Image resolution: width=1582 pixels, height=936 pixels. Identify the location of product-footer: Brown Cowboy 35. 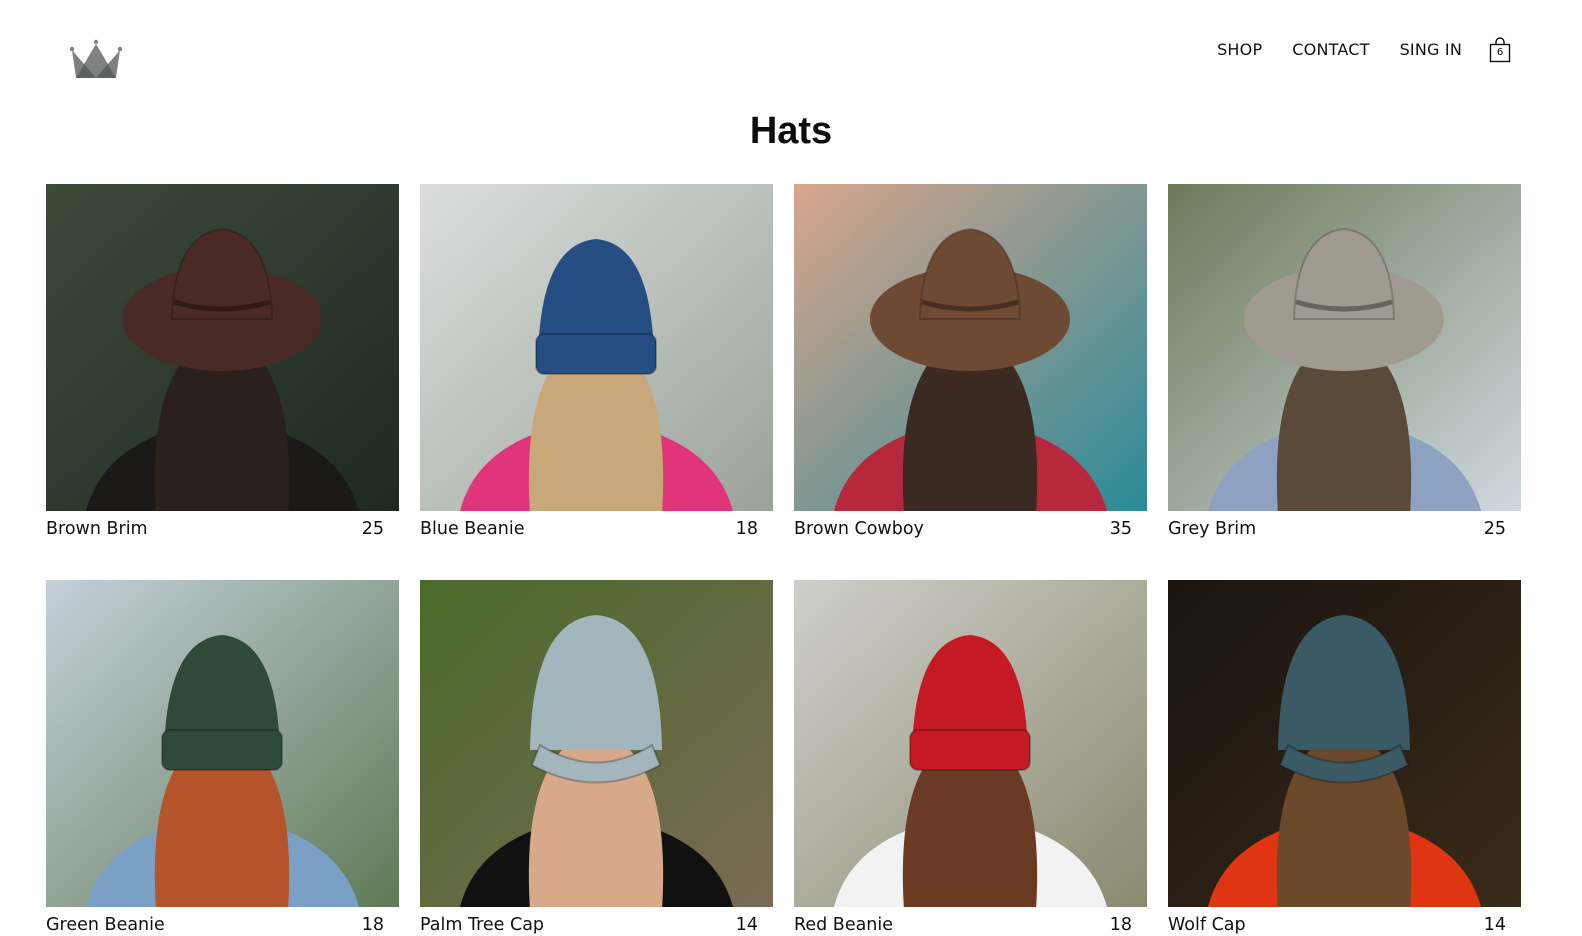
(970, 525).